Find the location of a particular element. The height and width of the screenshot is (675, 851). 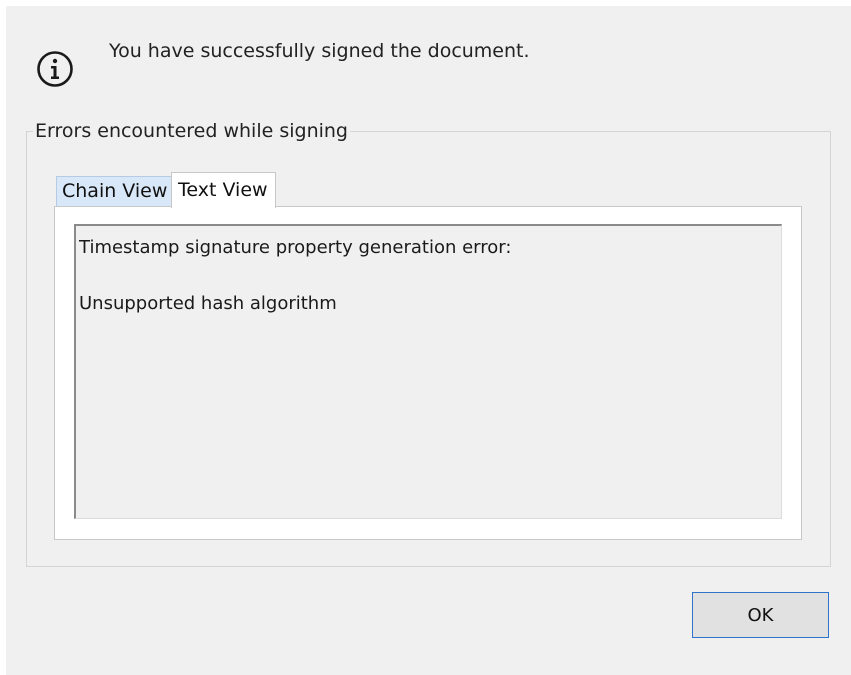

tab-chain-view: Chain View is located at coordinates (114, 191).